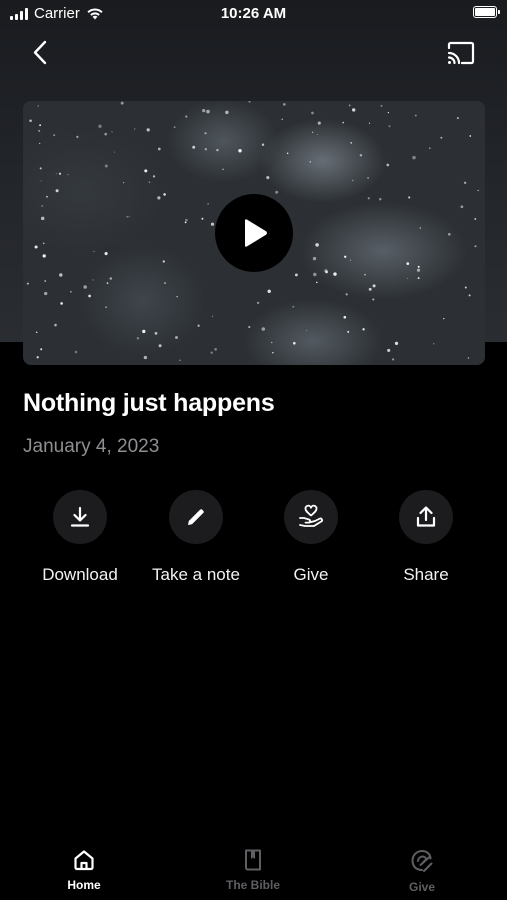 The height and width of the screenshot is (900, 507). I want to click on cast-button, so click(461, 53).